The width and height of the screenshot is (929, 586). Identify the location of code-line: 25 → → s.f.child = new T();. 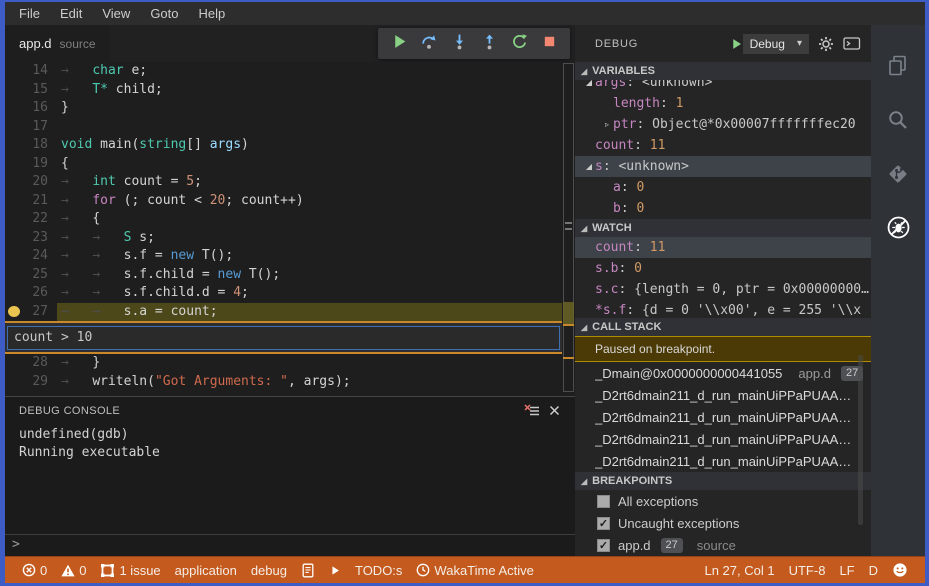
(290, 275).